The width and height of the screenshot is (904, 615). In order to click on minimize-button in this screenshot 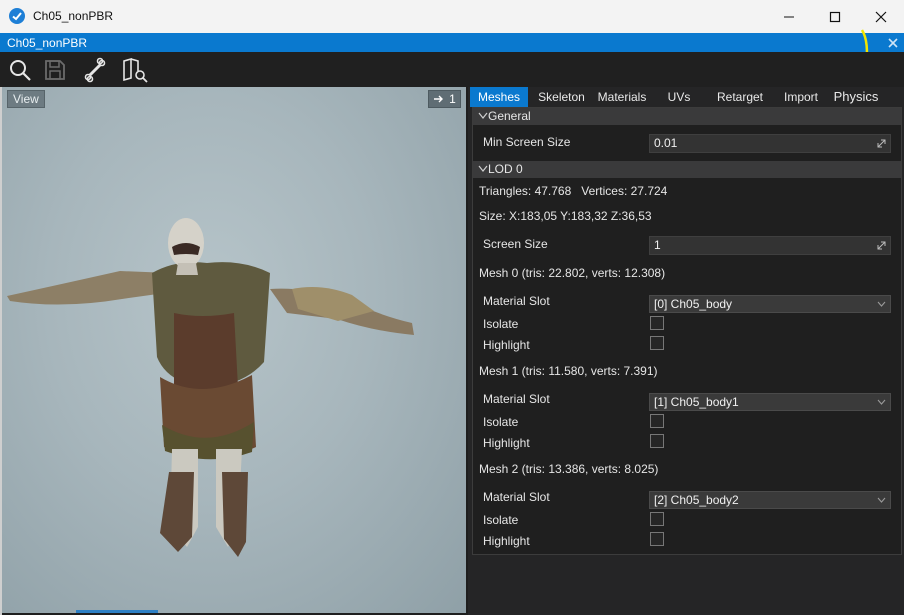, I will do `click(789, 16)`.